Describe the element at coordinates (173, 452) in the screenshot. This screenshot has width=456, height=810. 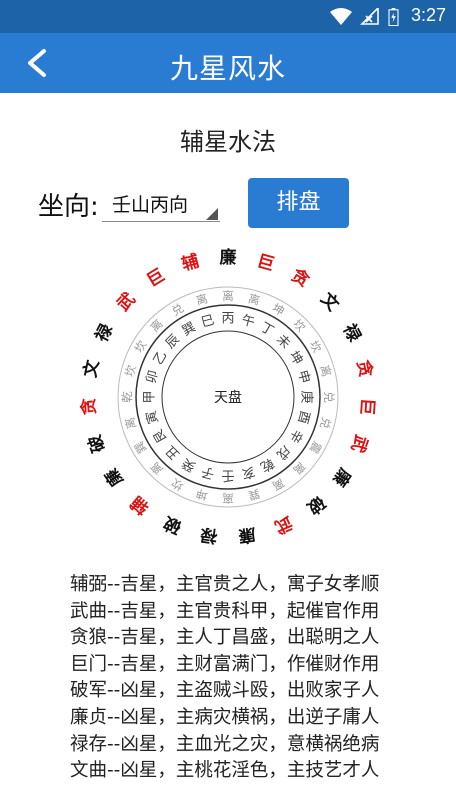
I see `wheel-mountain-label: 丑` at that location.